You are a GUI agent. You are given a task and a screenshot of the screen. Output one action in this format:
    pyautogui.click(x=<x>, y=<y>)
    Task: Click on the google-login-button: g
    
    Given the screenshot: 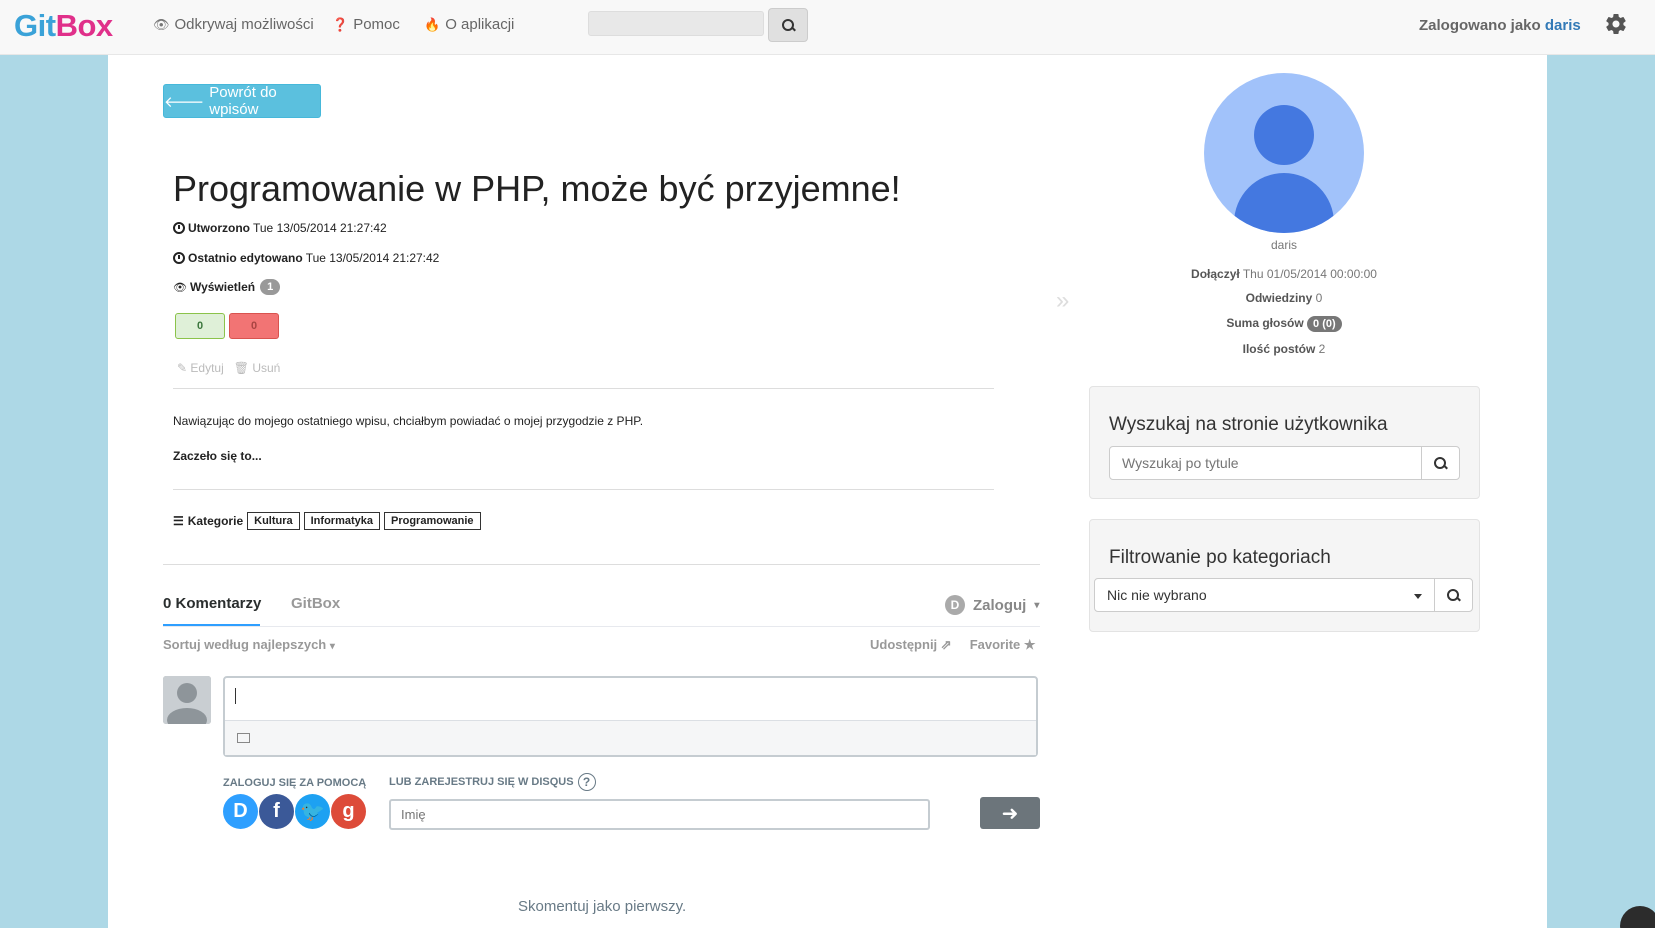 What is the action you would take?
    pyautogui.click(x=348, y=811)
    